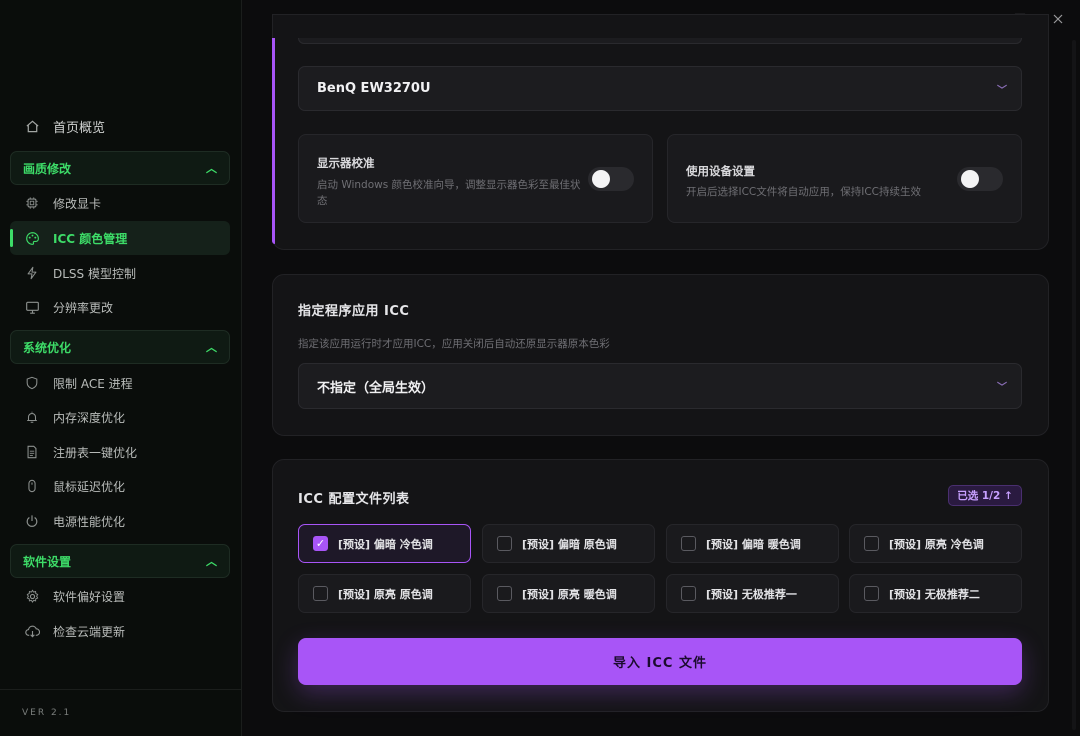  Describe the element at coordinates (32, 126) in the screenshot. I see `home-icon` at that location.